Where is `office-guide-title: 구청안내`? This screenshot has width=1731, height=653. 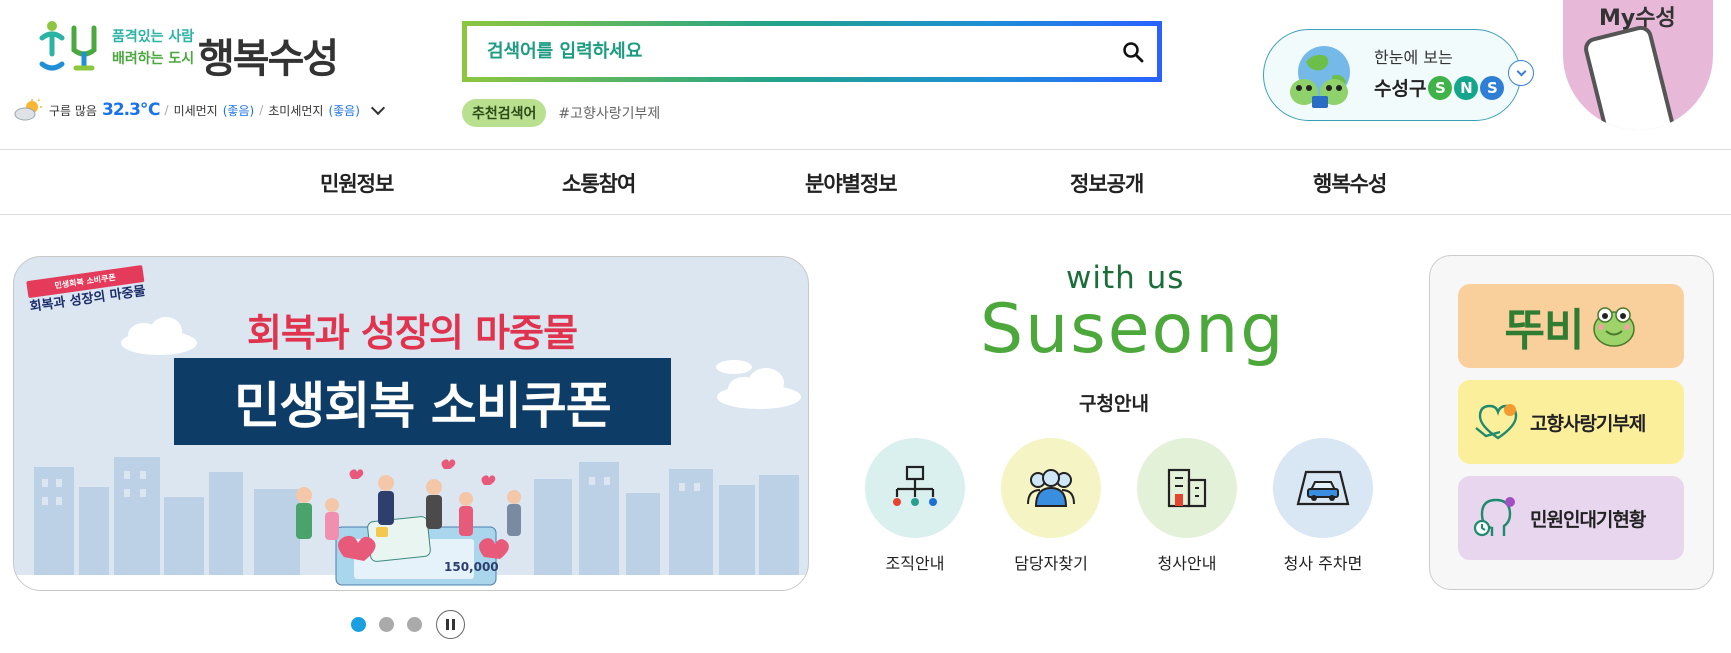
office-guide-title: 구청안내 is located at coordinates (1114, 404).